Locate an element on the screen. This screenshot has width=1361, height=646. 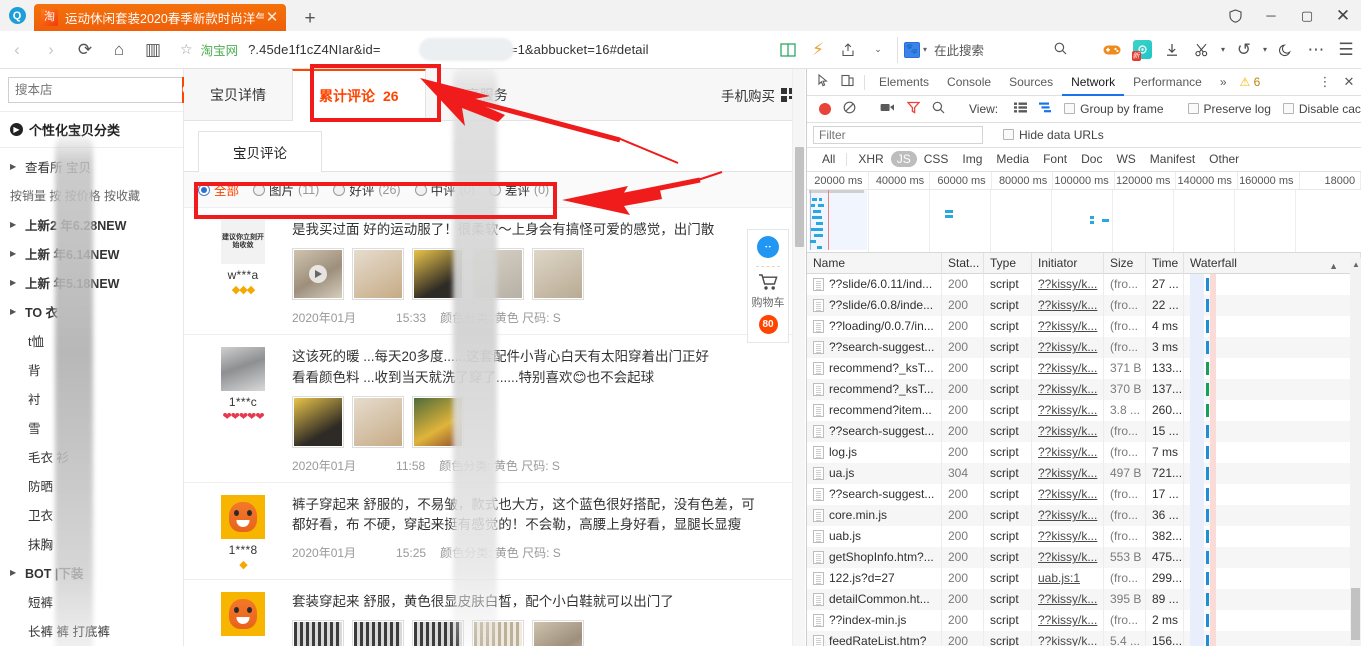
search-input: 在此搜索 is located at coordinates (959, 49).